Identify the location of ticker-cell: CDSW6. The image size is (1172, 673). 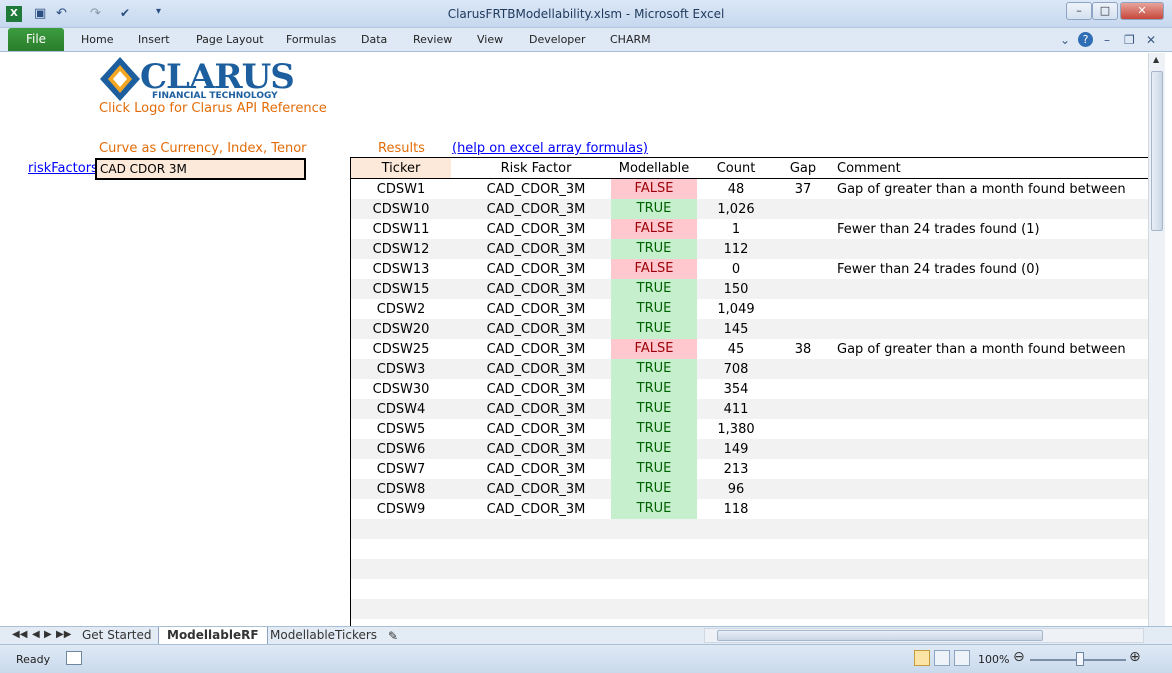
(401, 449).